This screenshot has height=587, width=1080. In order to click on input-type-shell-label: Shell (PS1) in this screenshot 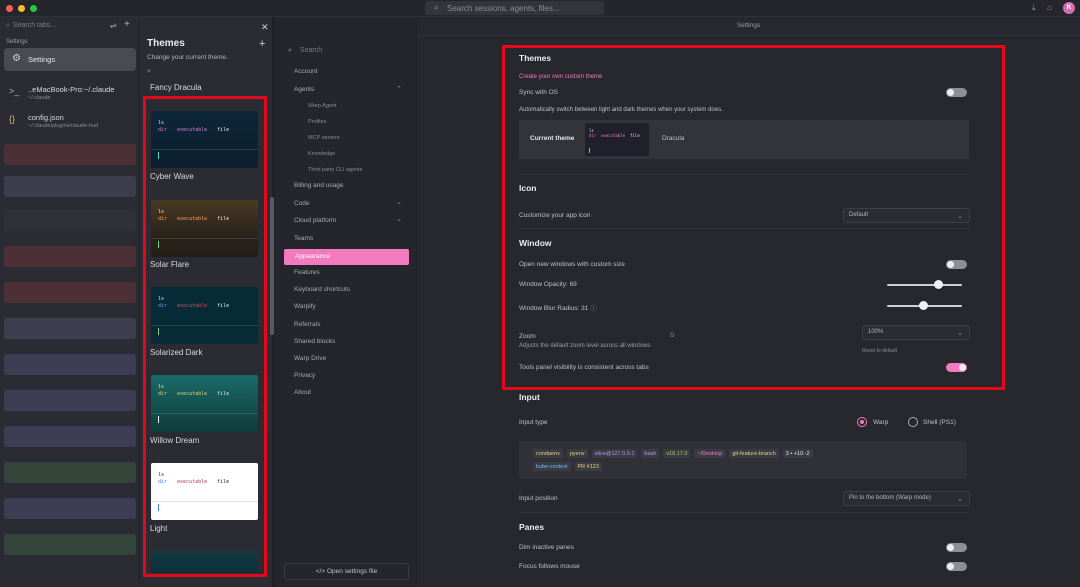, I will do `click(939, 422)`.